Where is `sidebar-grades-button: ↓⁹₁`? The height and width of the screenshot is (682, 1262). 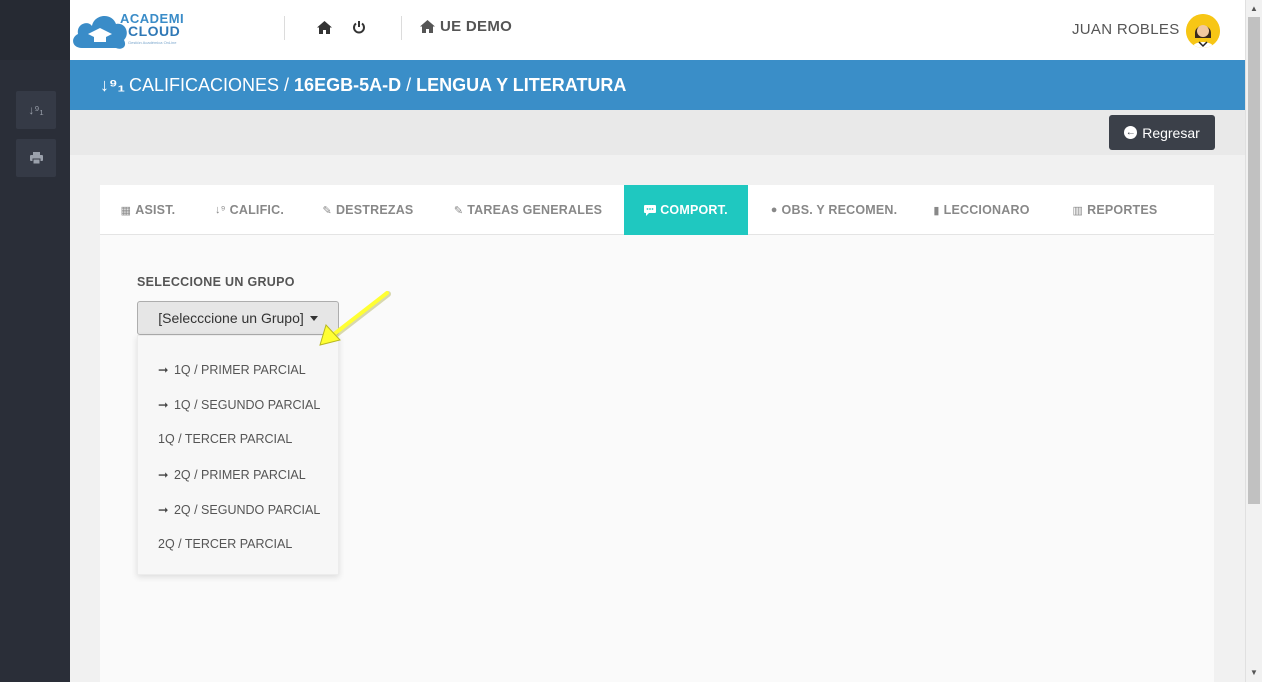
sidebar-grades-button: ↓⁹₁ is located at coordinates (36, 110).